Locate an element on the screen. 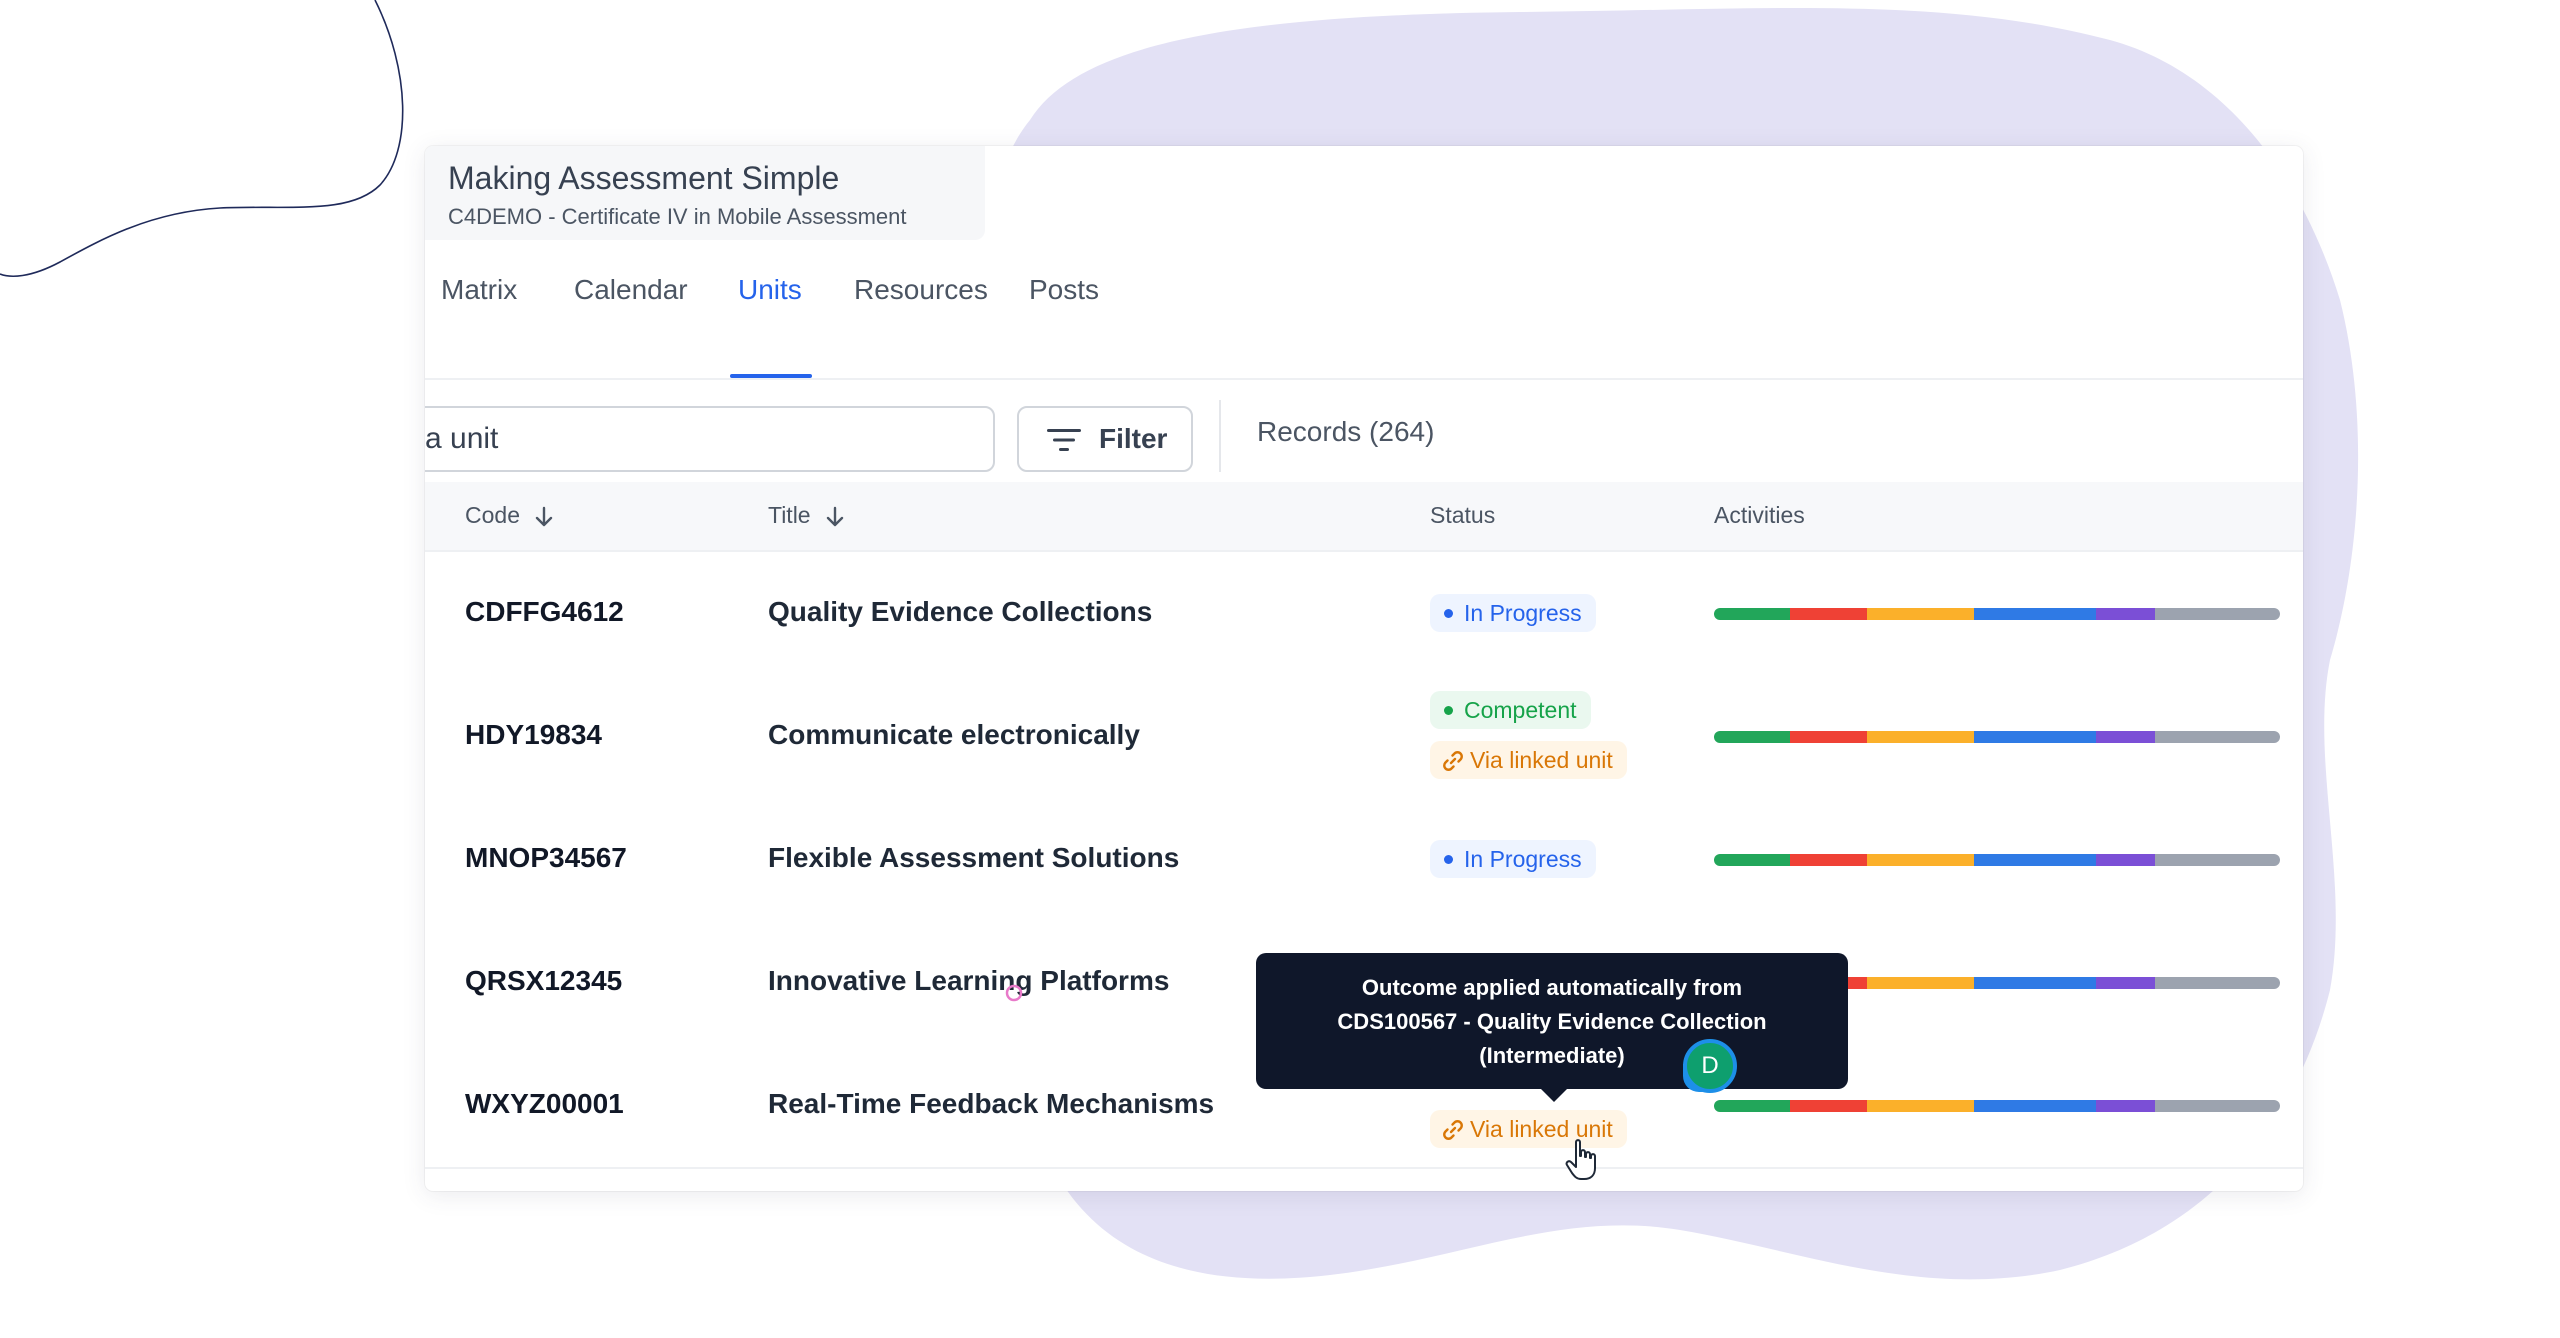  column-code-header: Code is located at coordinates (509, 515).